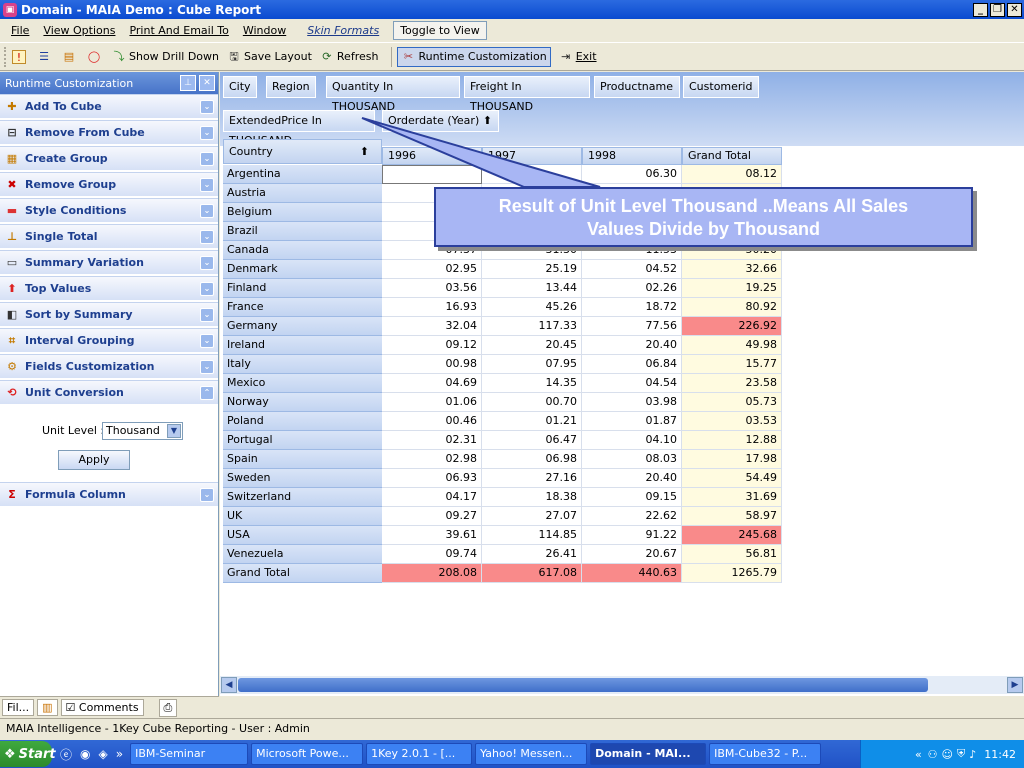  I want to click on table-cell: 07.95, so click(532, 364).